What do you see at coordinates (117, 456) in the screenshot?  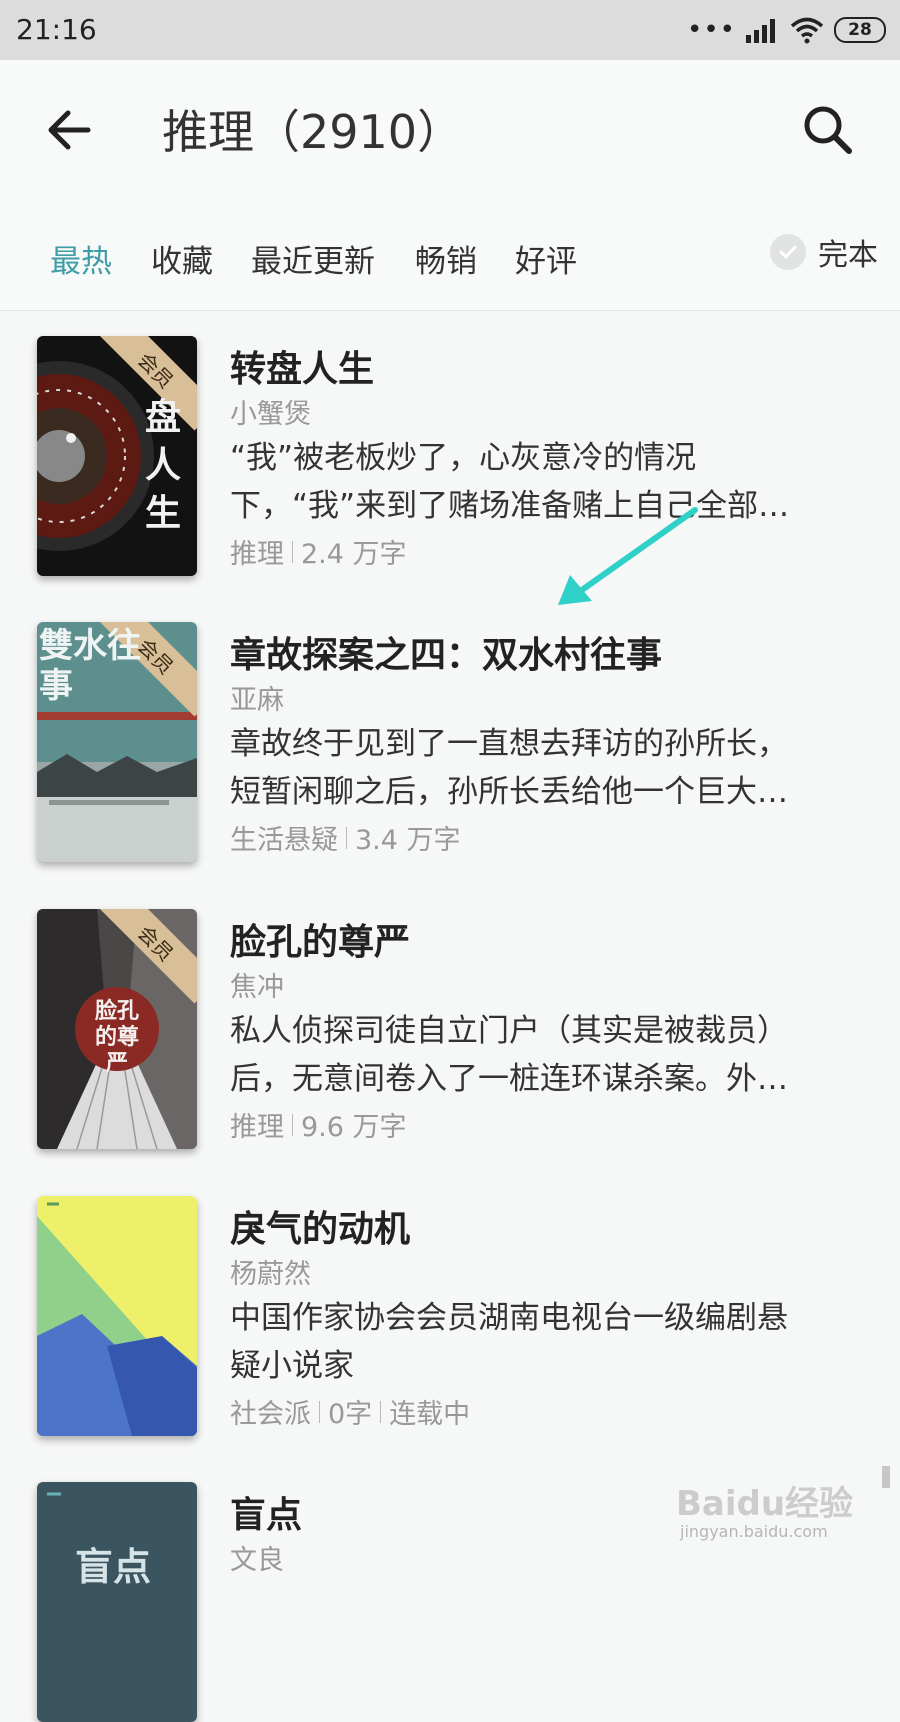 I see `book-cover: 会员 盘人生` at bounding box center [117, 456].